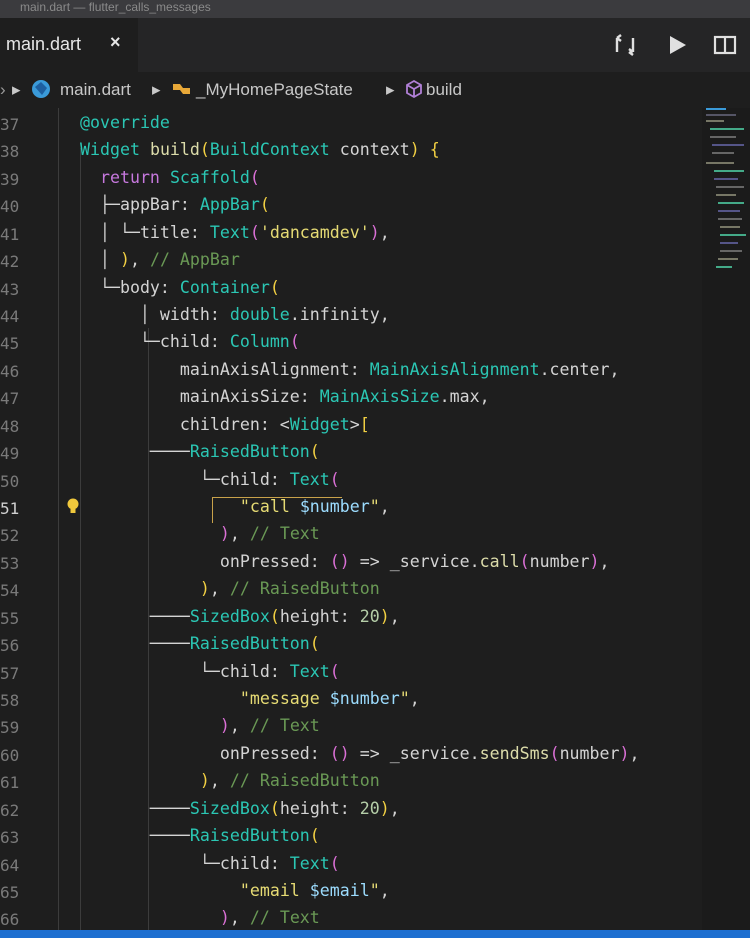  Describe the element at coordinates (44, 44) in the screenshot. I see `tab-label: main.dart` at that location.